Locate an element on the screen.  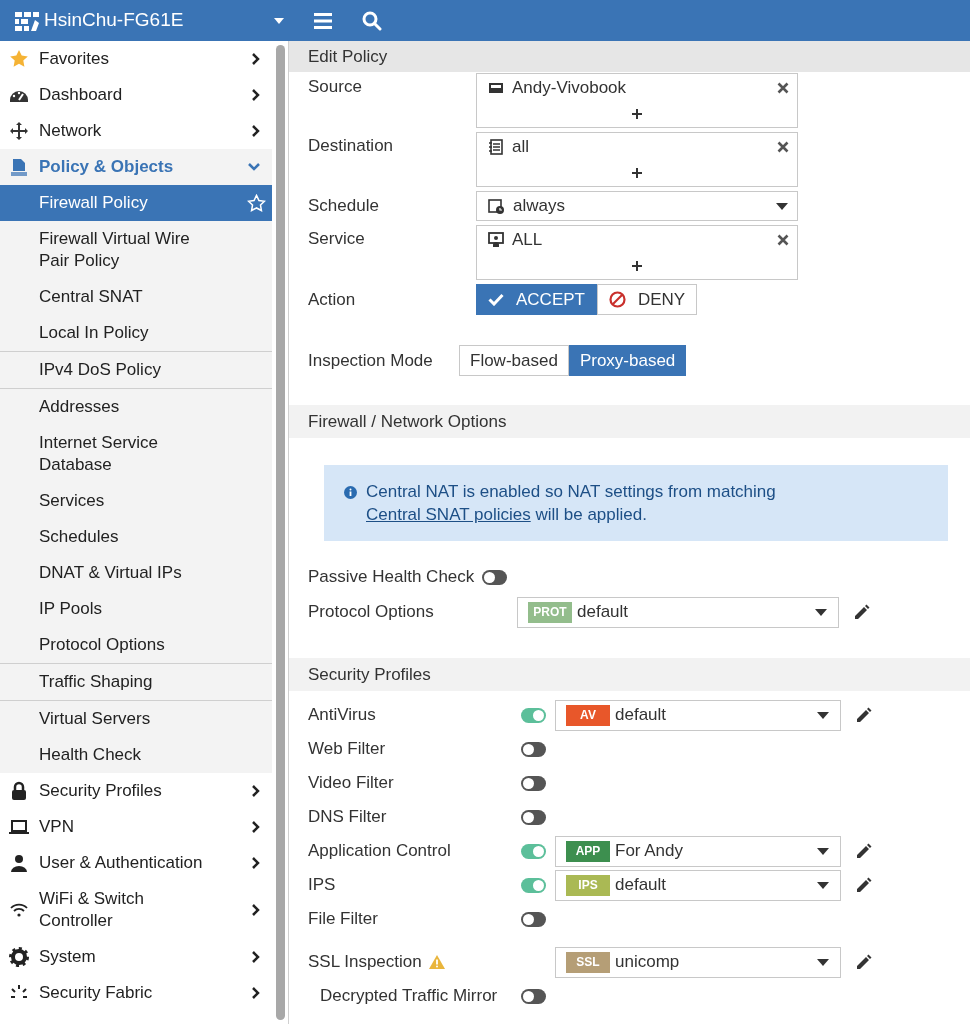
address-entry: all is located at coordinates (521, 146).